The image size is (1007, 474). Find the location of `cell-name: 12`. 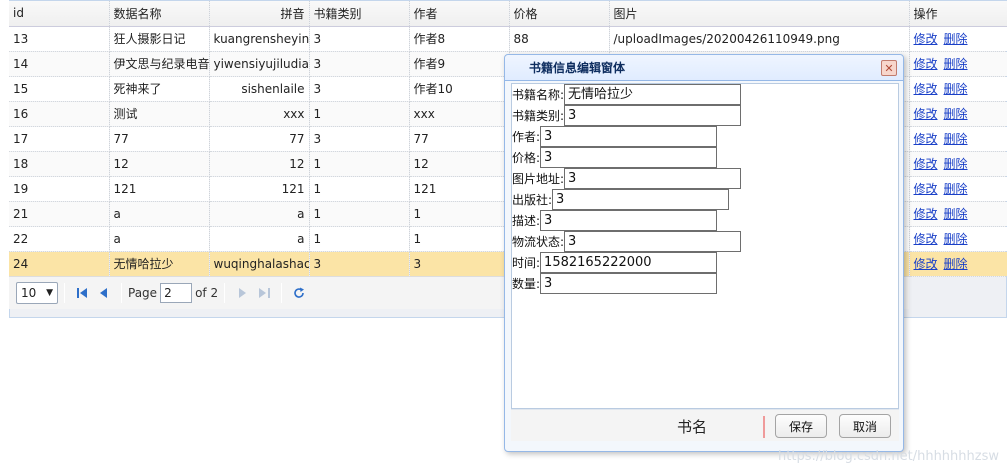

cell-name: 12 is located at coordinates (159, 164).